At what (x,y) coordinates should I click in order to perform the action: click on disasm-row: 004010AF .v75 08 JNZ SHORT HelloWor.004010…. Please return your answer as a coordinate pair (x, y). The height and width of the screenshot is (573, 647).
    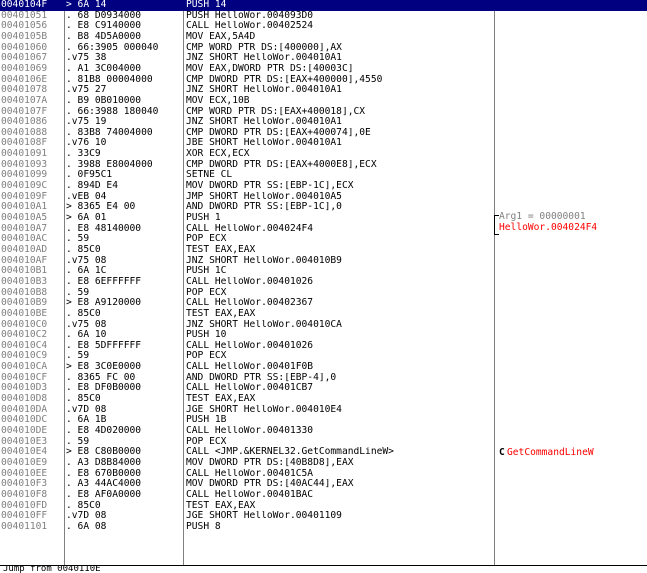
    Looking at the image, I should click on (323, 261).